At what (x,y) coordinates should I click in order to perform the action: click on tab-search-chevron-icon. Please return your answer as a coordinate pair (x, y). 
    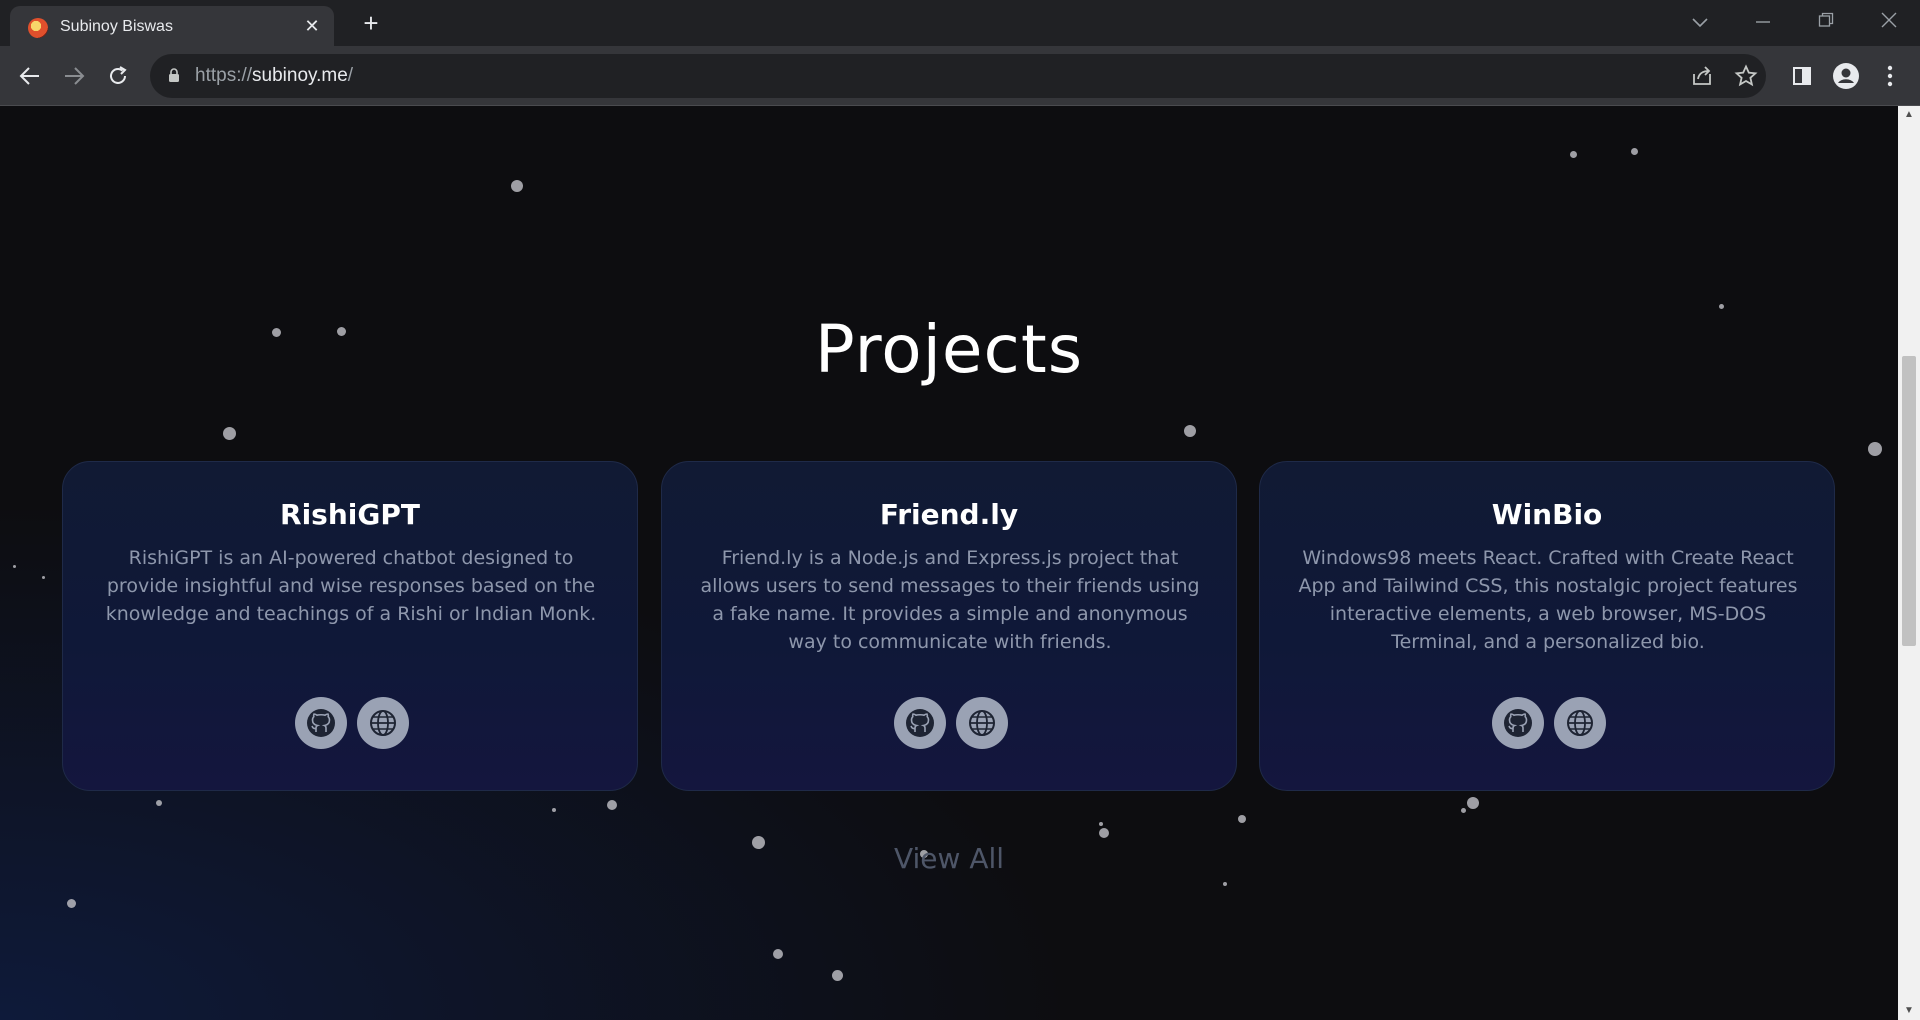
    Looking at the image, I should click on (1700, 22).